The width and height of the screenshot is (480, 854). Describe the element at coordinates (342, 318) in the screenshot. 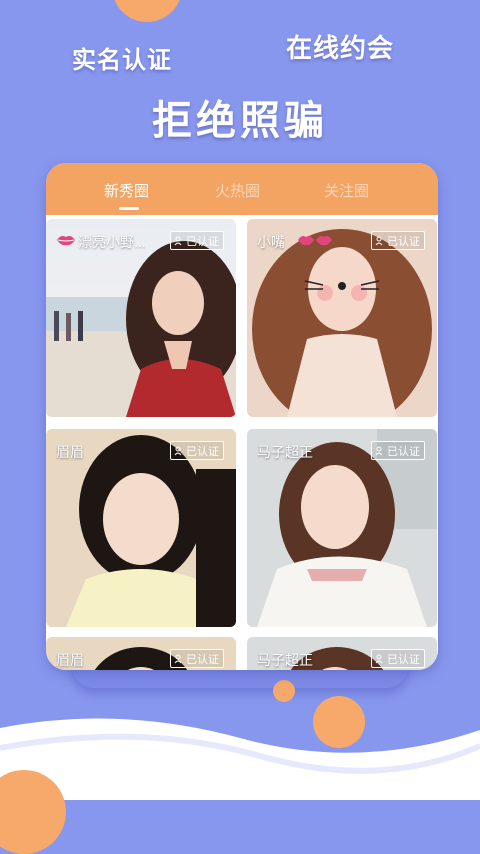

I see `profile-card: 小嘴 已认证` at that location.